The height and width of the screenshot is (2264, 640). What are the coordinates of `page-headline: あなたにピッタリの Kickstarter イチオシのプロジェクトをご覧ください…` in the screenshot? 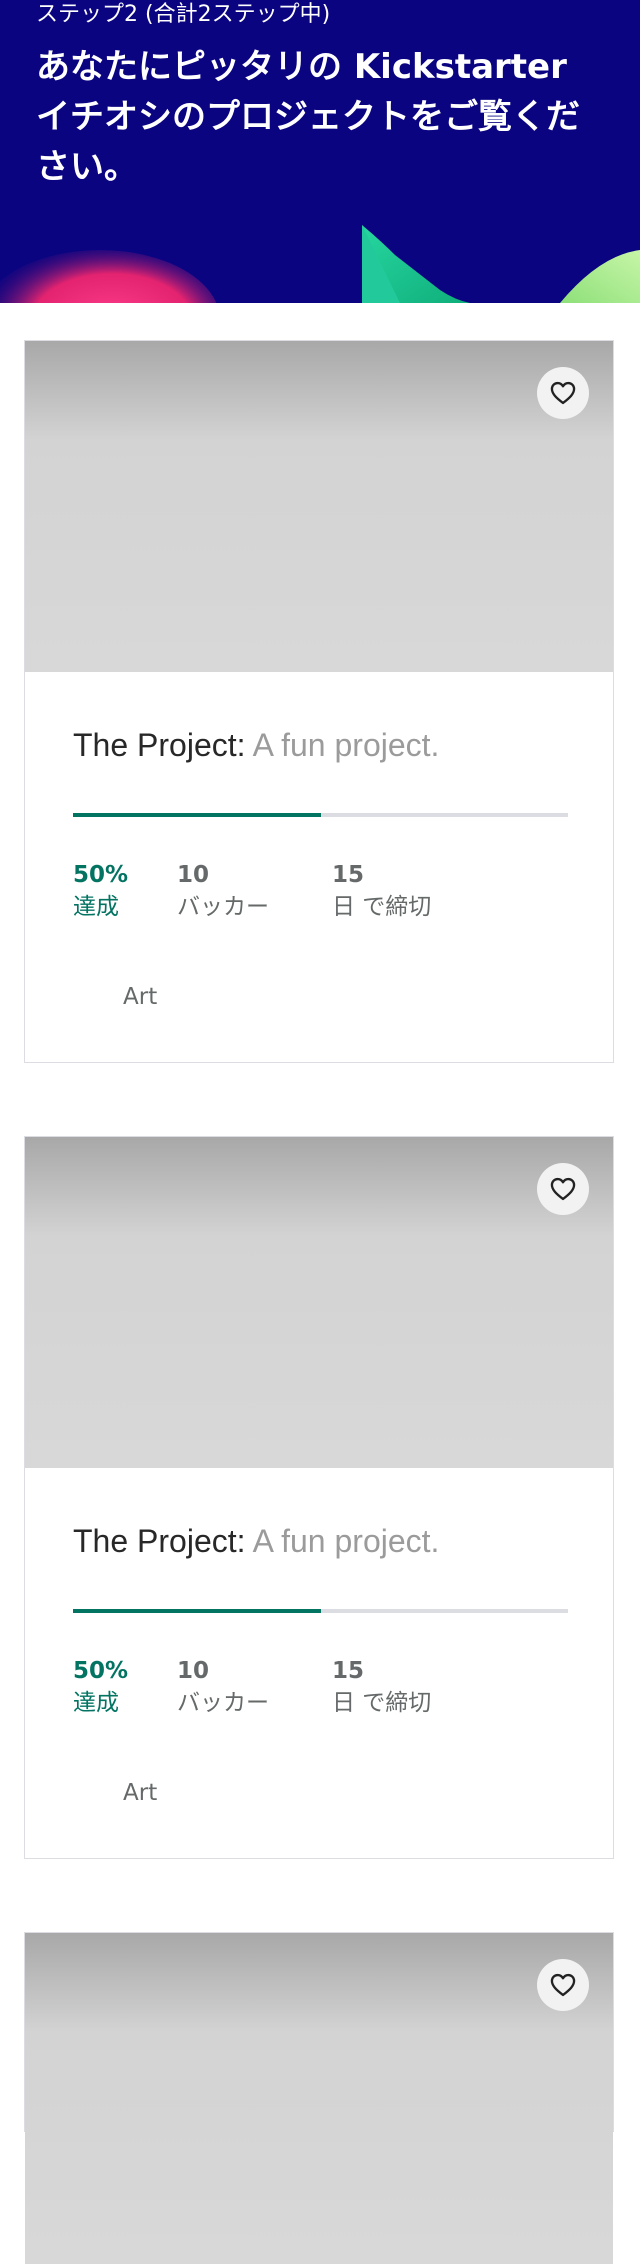 It's located at (308, 117).